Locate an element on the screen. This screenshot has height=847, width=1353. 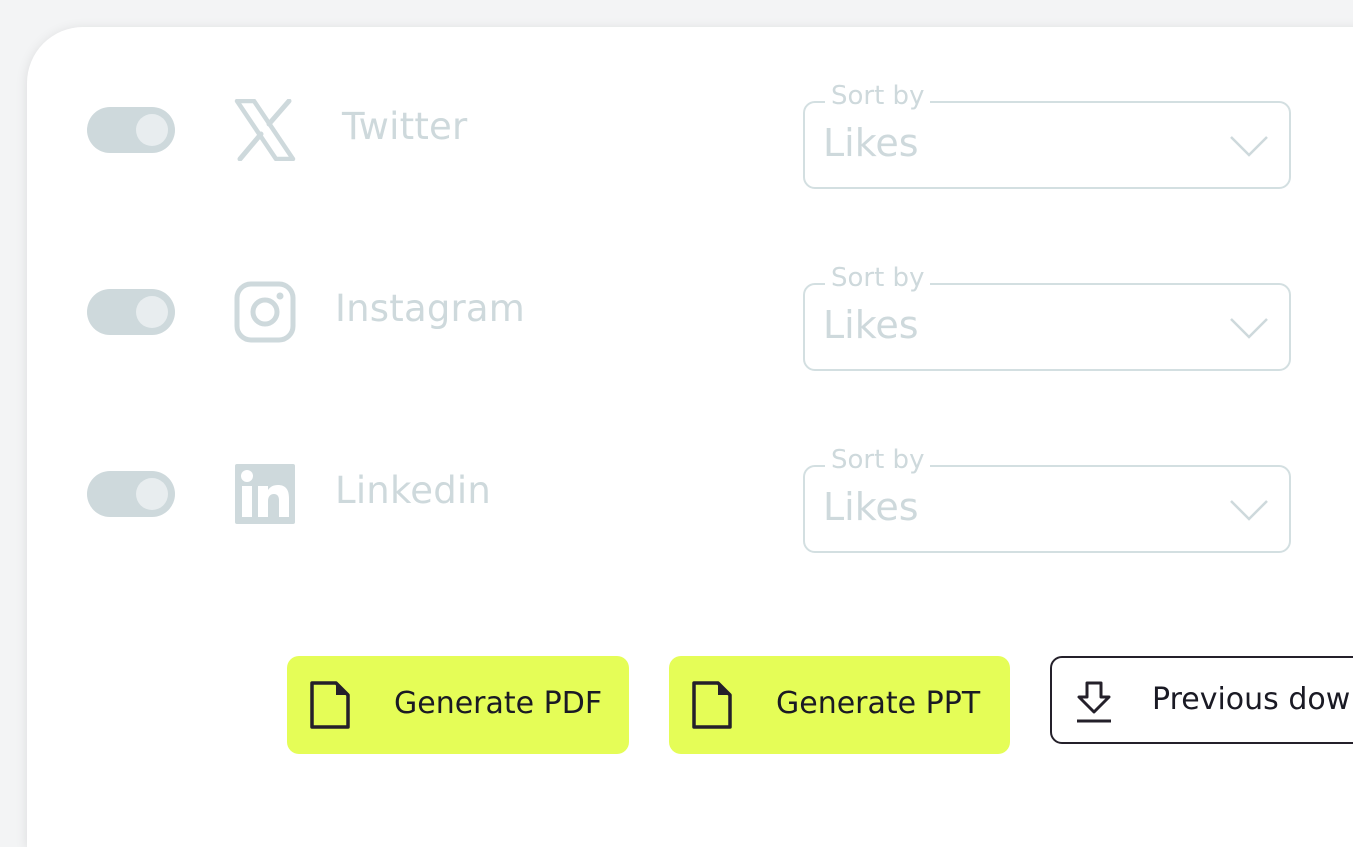
platform-name-linkedin: Linkedin is located at coordinates (413, 490).